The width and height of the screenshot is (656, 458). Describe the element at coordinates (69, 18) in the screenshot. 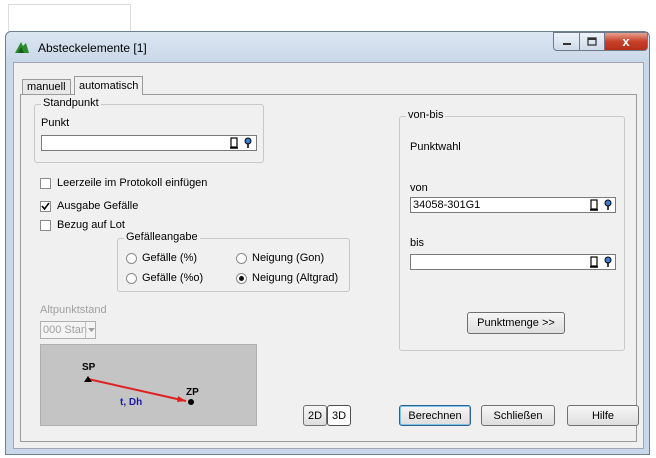

I see `background-window-stub` at that location.